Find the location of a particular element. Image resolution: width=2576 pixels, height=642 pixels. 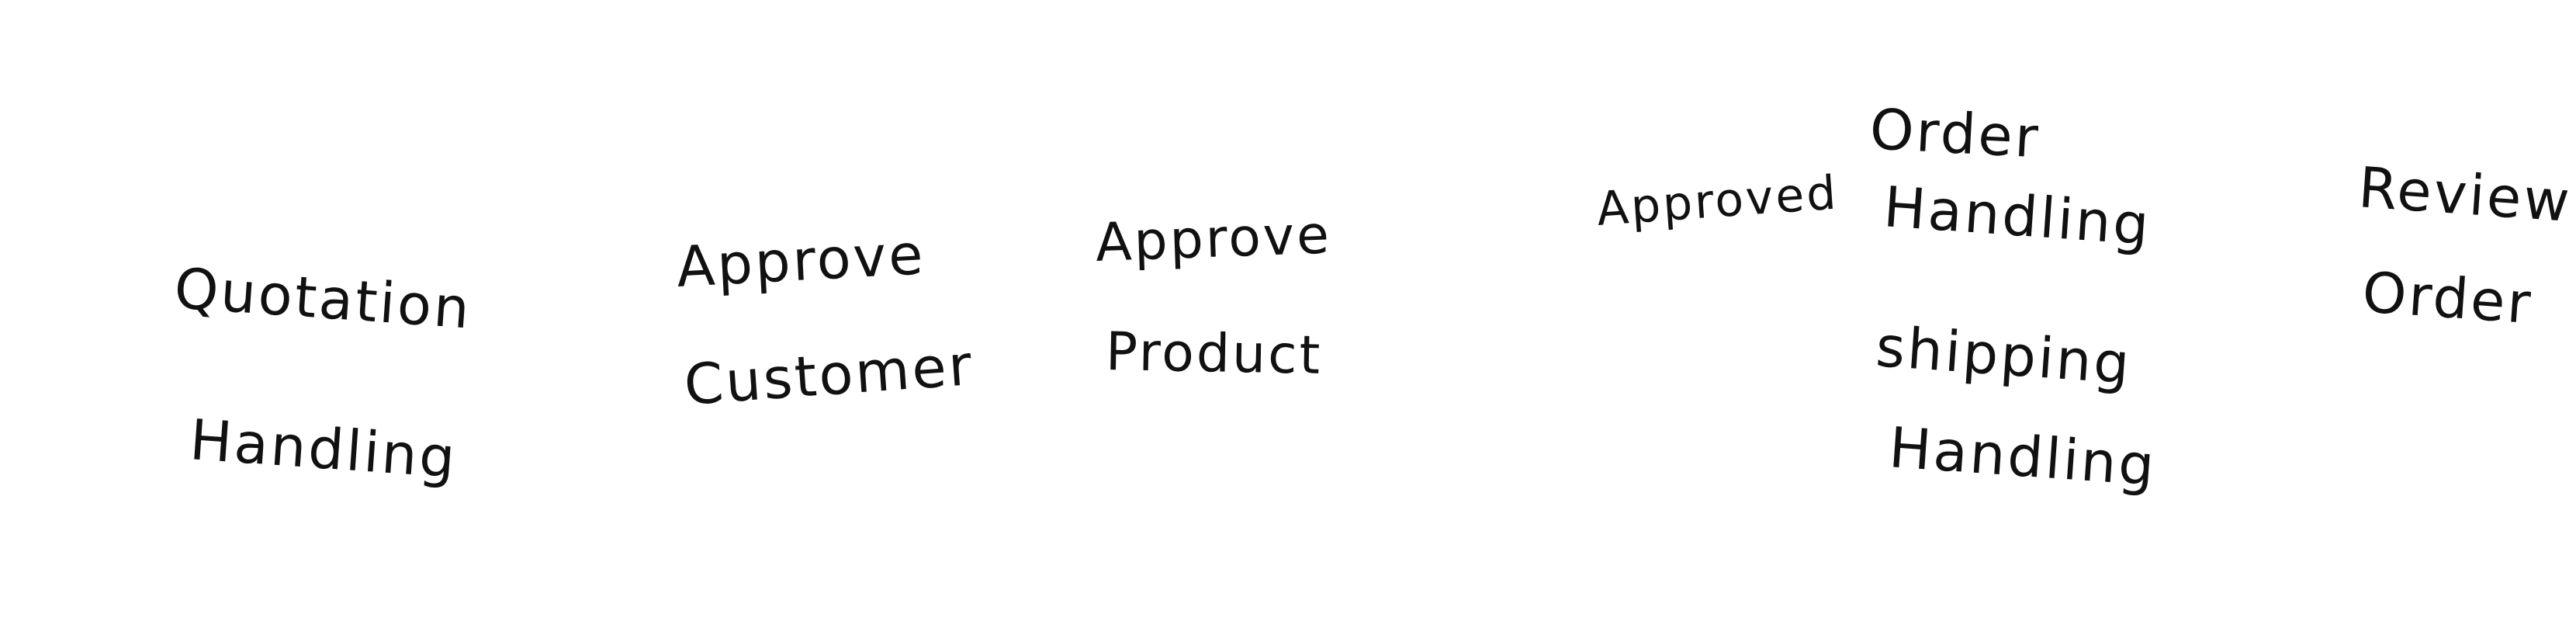

approve-customer-line-2: Customer is located at coordinates (829, 375).